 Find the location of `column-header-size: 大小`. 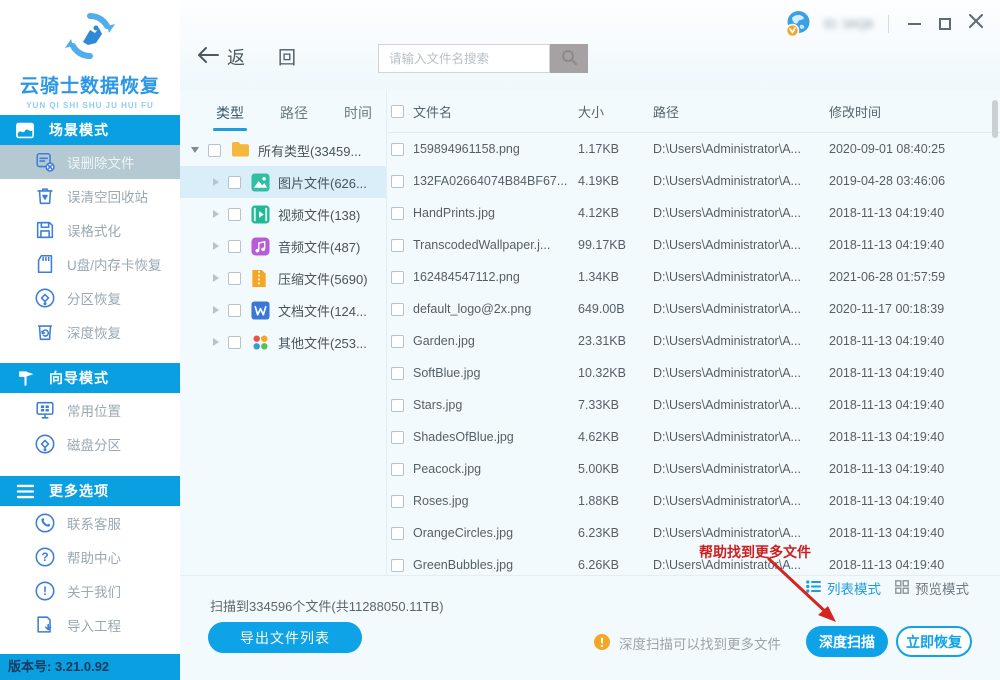

column-header-size: 大小 is located at coordinates (615, 111).